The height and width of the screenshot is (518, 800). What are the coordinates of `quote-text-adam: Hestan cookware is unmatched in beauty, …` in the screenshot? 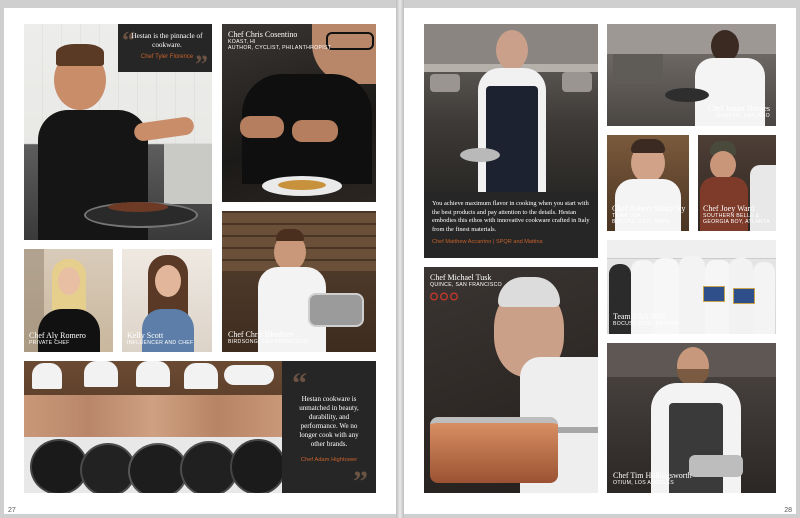 It's located at (329, 422).